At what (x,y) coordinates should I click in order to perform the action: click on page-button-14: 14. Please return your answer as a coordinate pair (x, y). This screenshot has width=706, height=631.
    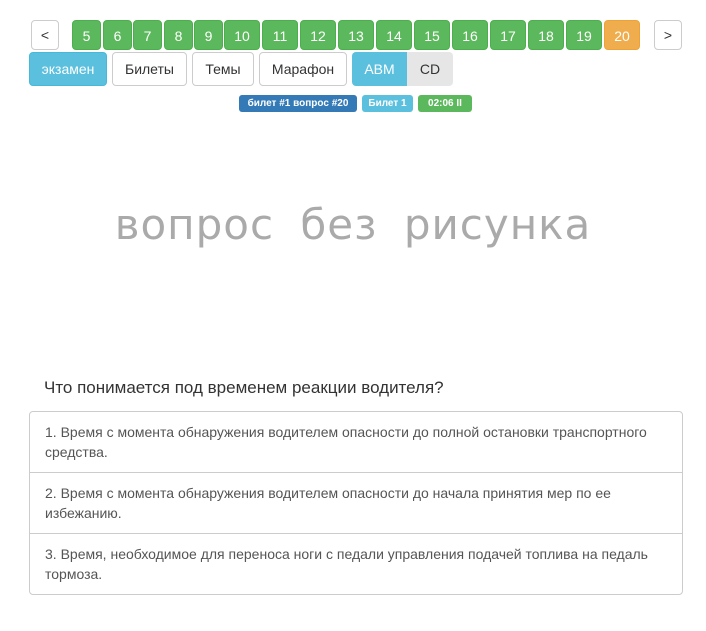
    Looking at the image, I should click on (394, 35).